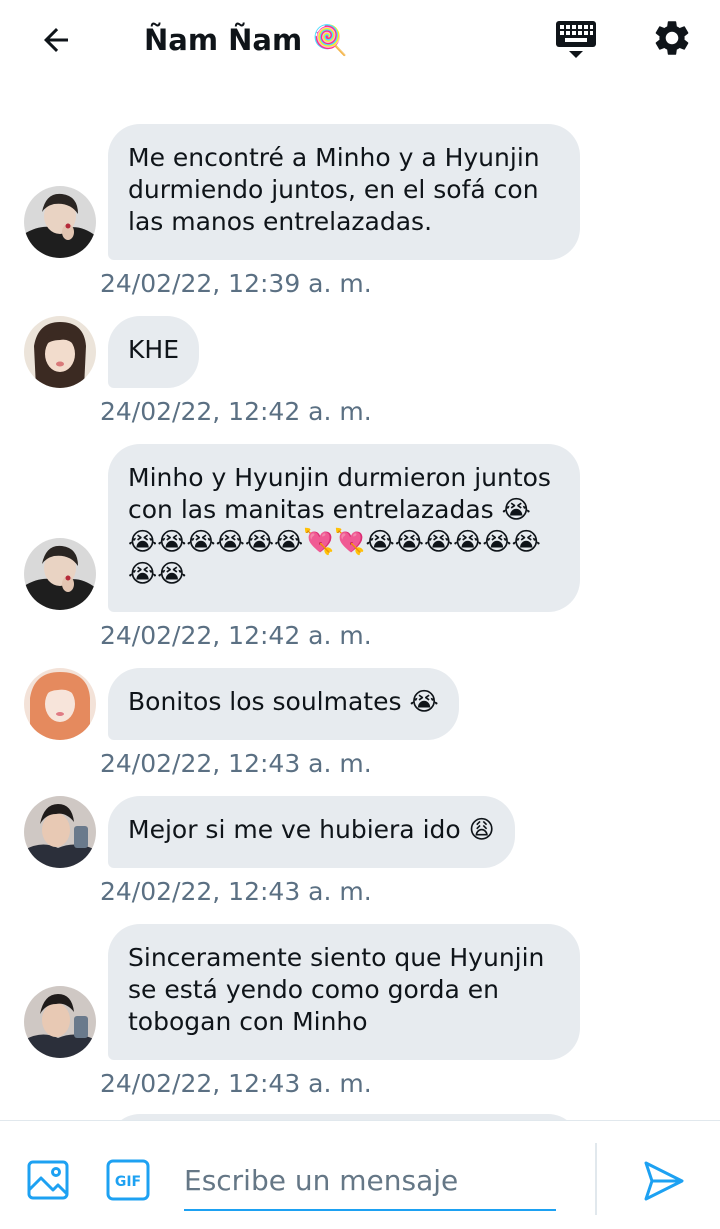 This screenshot has width=720, height=1229. I want to click on keyboard-icon, so click(576, 39).